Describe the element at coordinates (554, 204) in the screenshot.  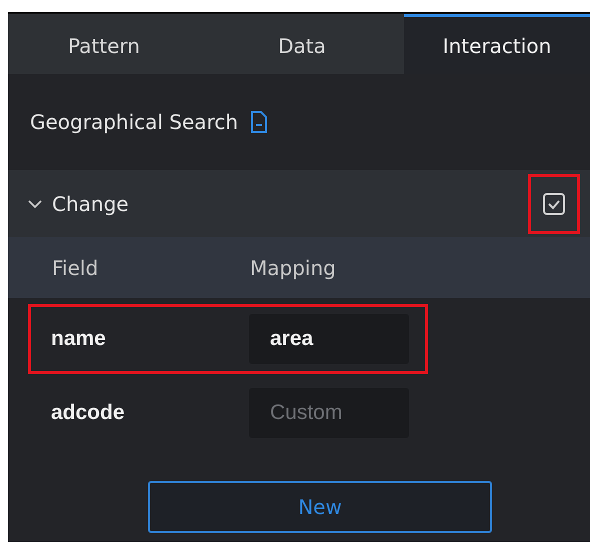
I see `checkbox` at that location.